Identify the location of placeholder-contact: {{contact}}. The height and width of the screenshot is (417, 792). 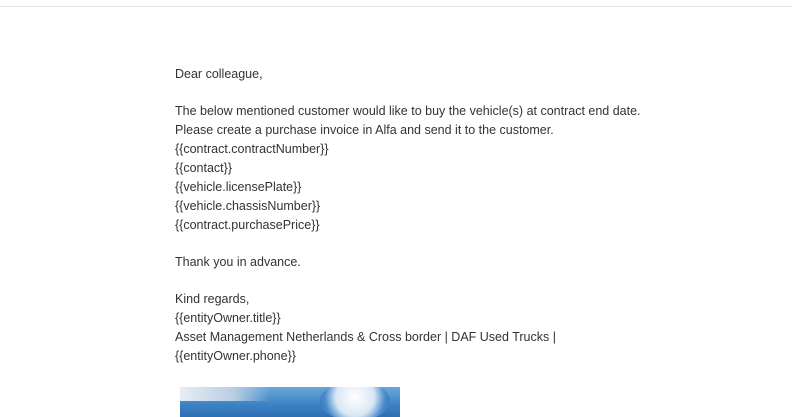
(204, 168).